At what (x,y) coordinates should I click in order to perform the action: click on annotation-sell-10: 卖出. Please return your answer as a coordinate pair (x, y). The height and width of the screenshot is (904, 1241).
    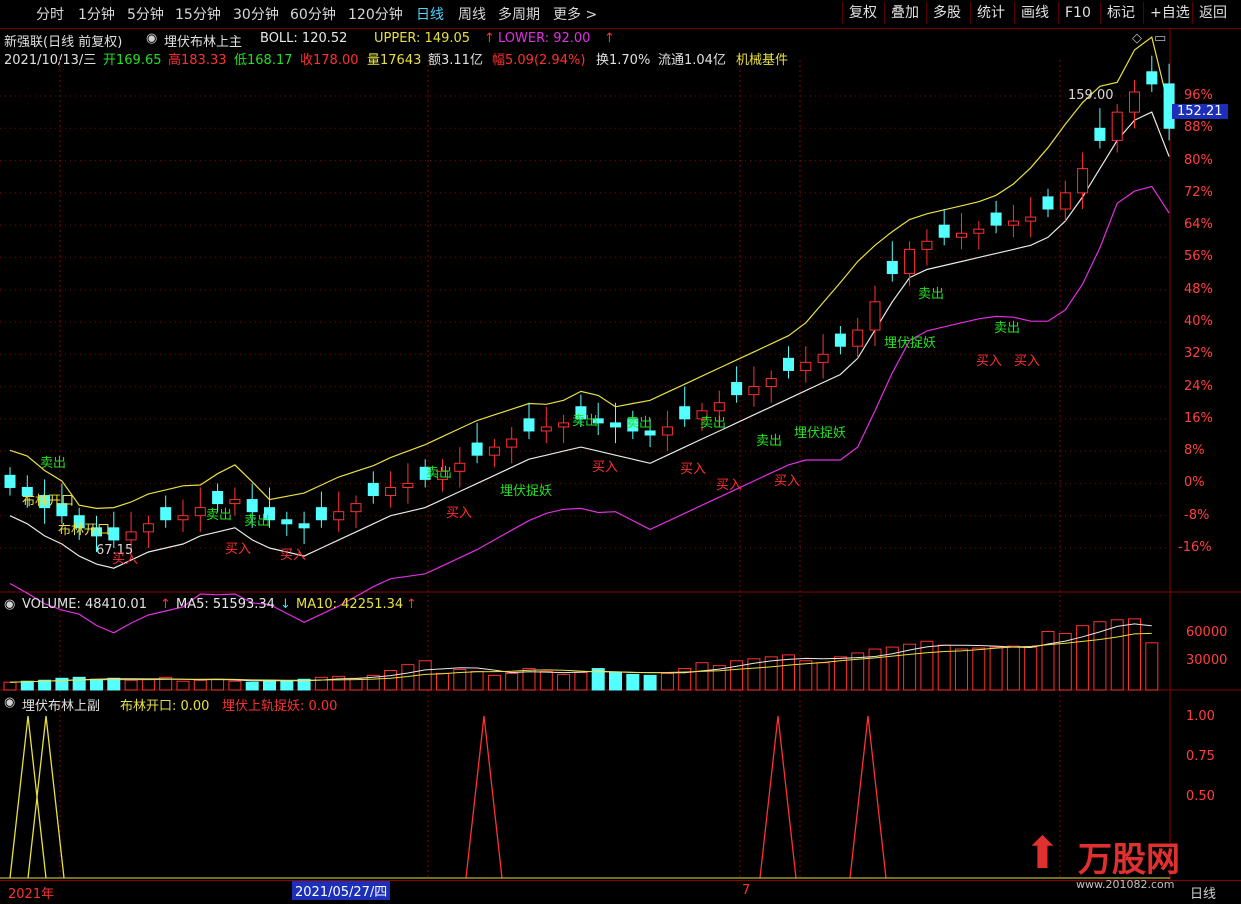
    Looking at the image, I should click on (1007, 328).